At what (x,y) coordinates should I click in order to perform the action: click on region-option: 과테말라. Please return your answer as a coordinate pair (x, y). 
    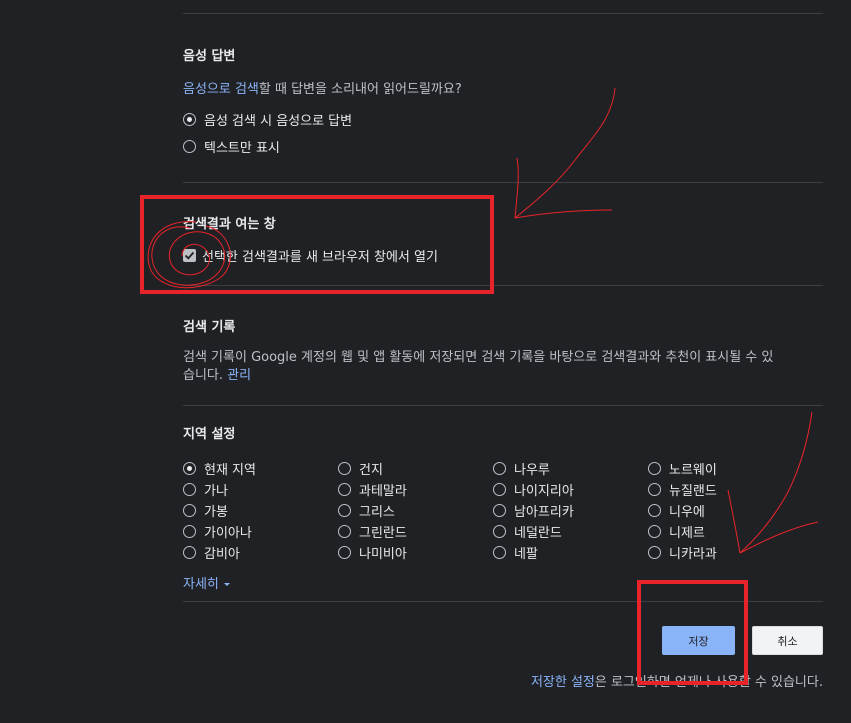
    Looking at the image, I should click on (372, 489).